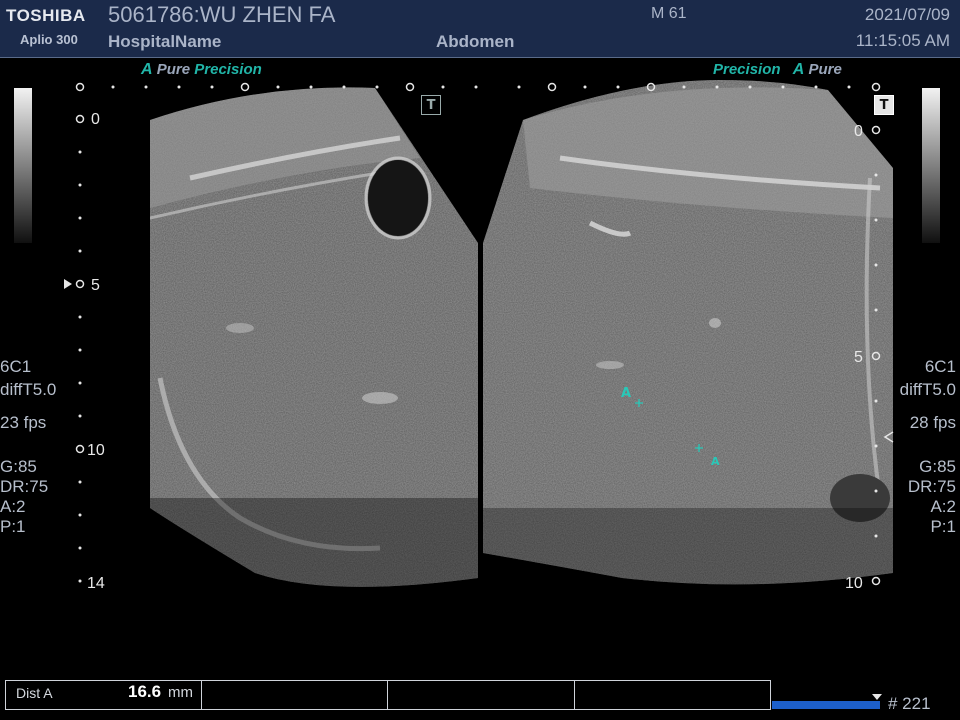 This screenshot has width=960, height=720. I want to click on left-grayscale-bar, so click(23, 165).